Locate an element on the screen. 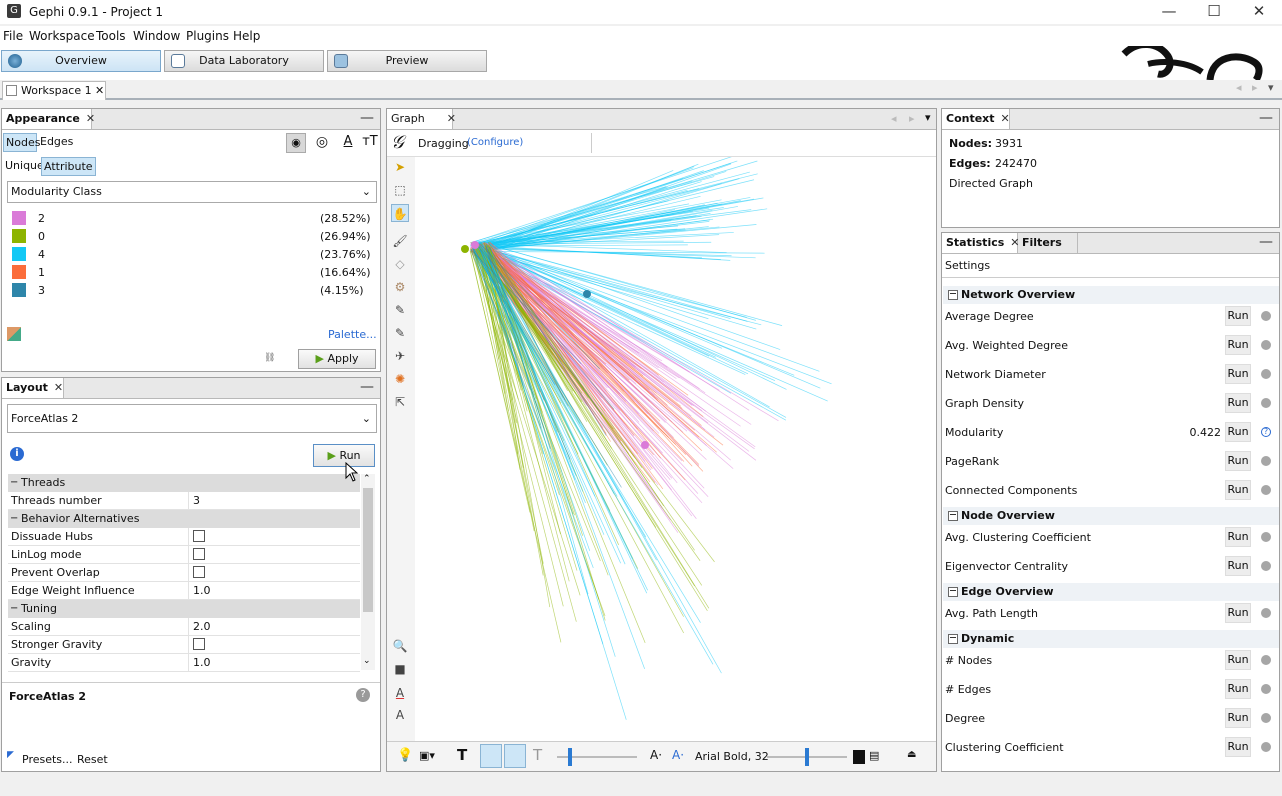 The width and height of the screenshot is (1282, 796). label-color-icon: A is located at coordinates (348, 143).